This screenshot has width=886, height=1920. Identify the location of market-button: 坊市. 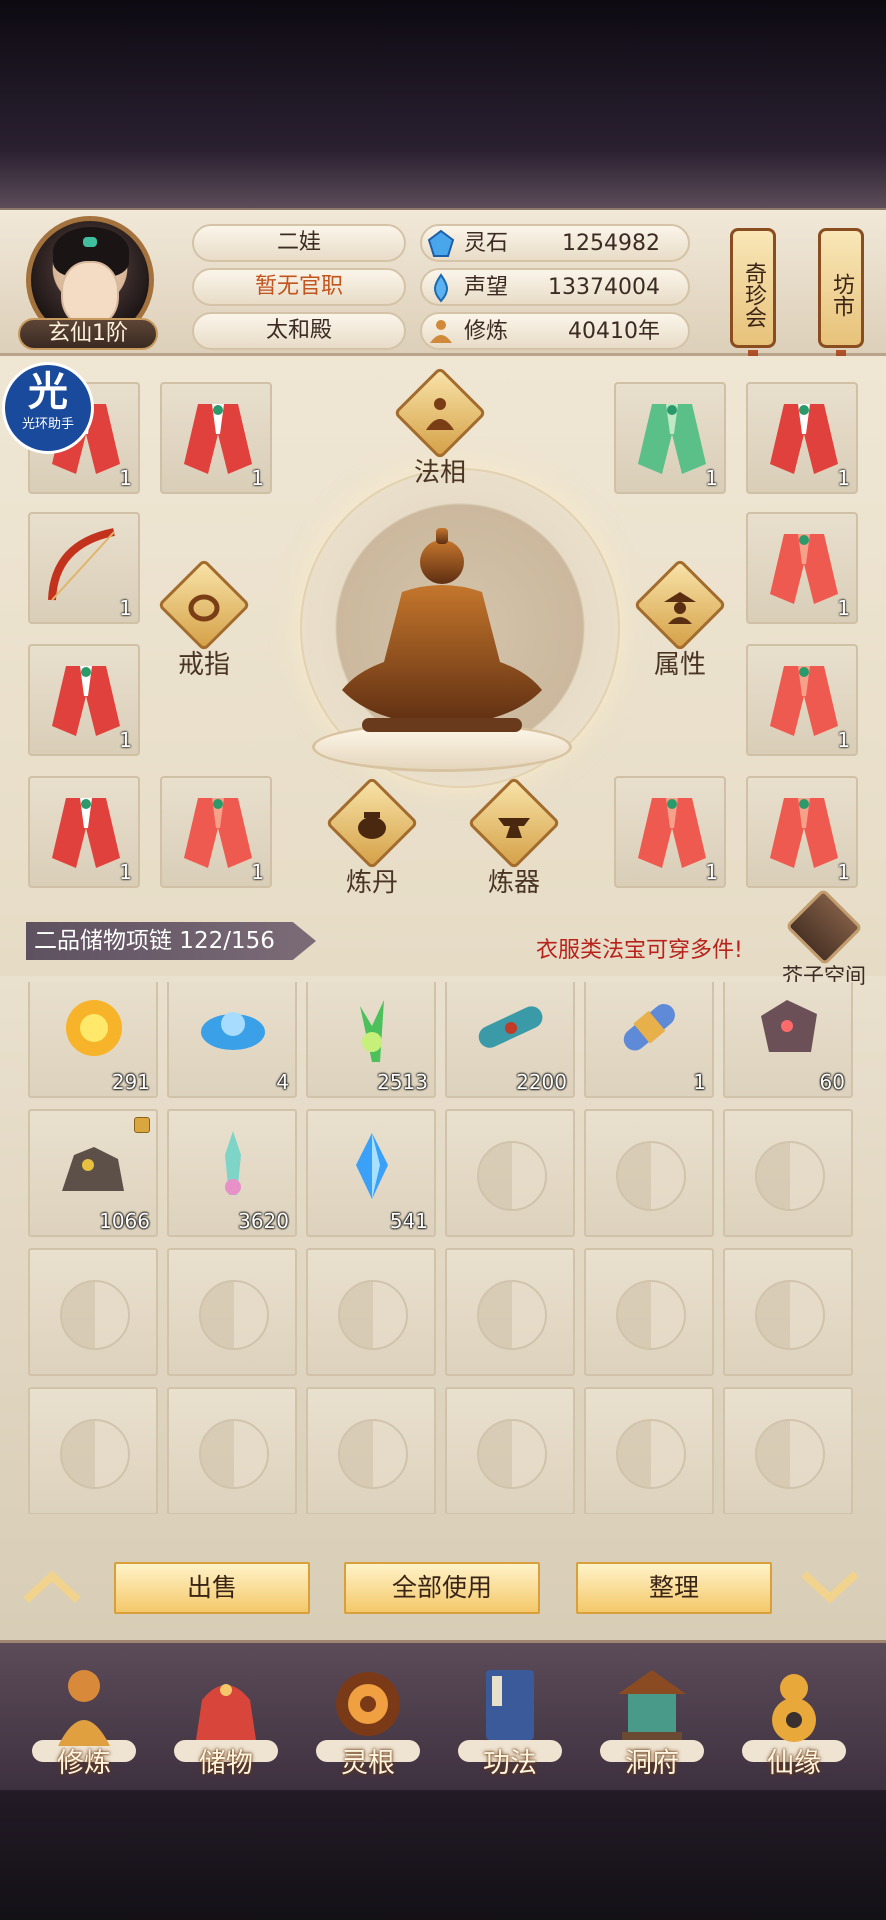
(841, 288).